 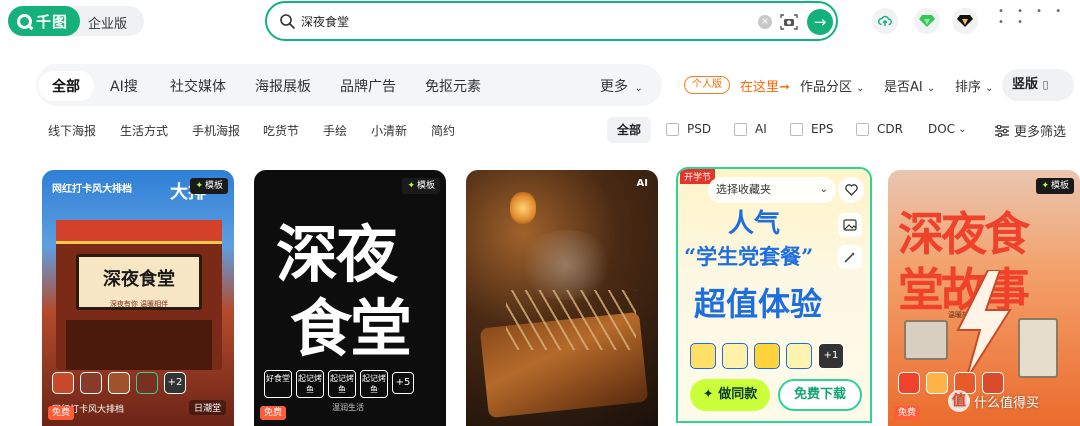 I want to click on format-doc-dropdown: DOC ⌄, so click(x=947, y=129).